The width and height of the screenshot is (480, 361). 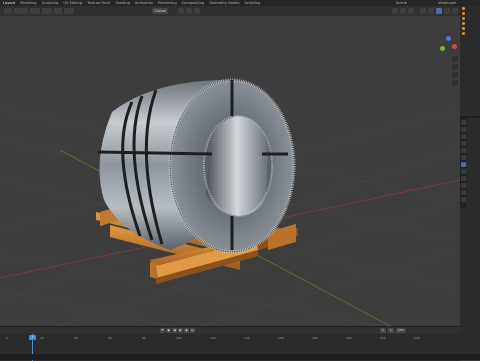 I want to click on transform-orientation-dropdown: Global, so click(x=160, y=11).